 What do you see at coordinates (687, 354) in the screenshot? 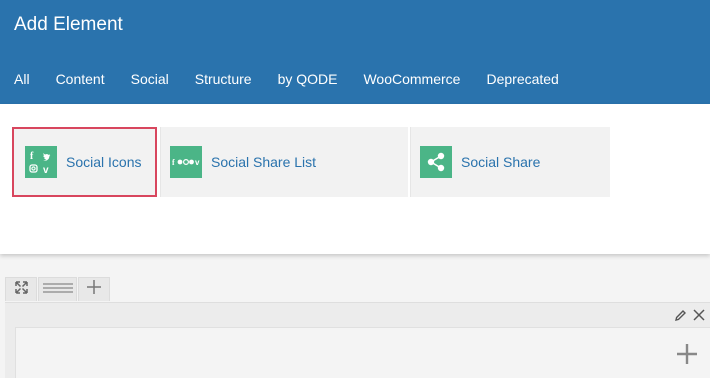
I see `add-element-icon` at bounding box center [687, 354].